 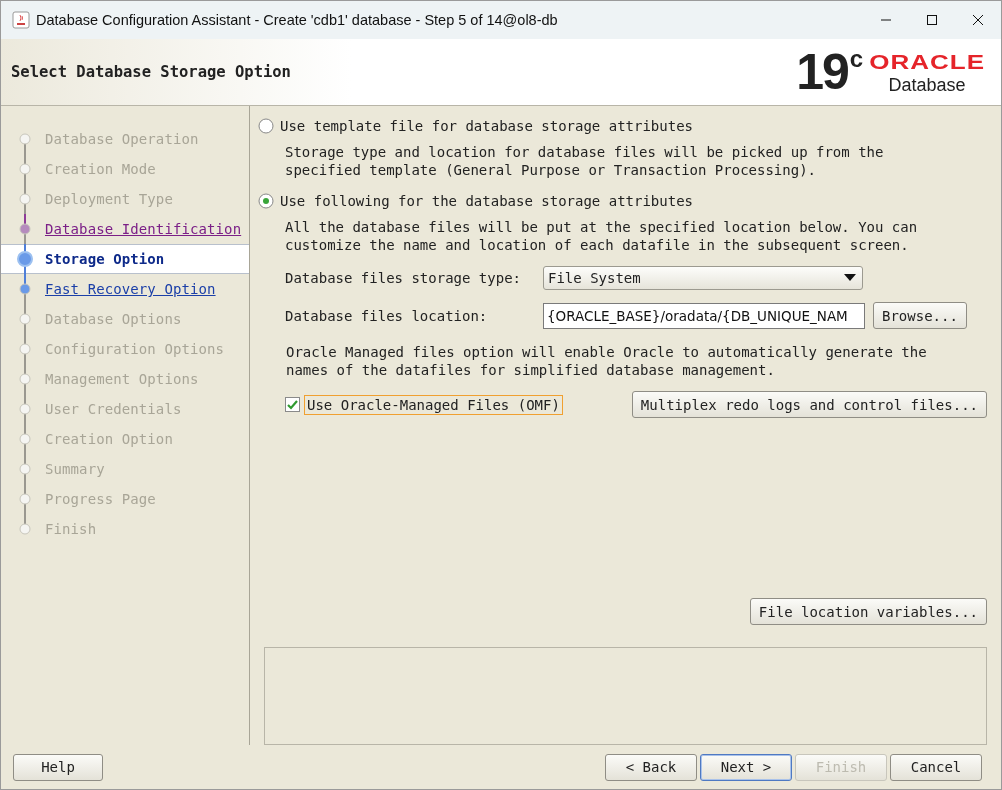 What do you see at coordinates (607, 361) in the screenshot?
I see `omf-description: Oracle Managed files option will enable Oracle to automatically generate the names of the datafiles for simplified database management.` at bounding box center [607, 361].